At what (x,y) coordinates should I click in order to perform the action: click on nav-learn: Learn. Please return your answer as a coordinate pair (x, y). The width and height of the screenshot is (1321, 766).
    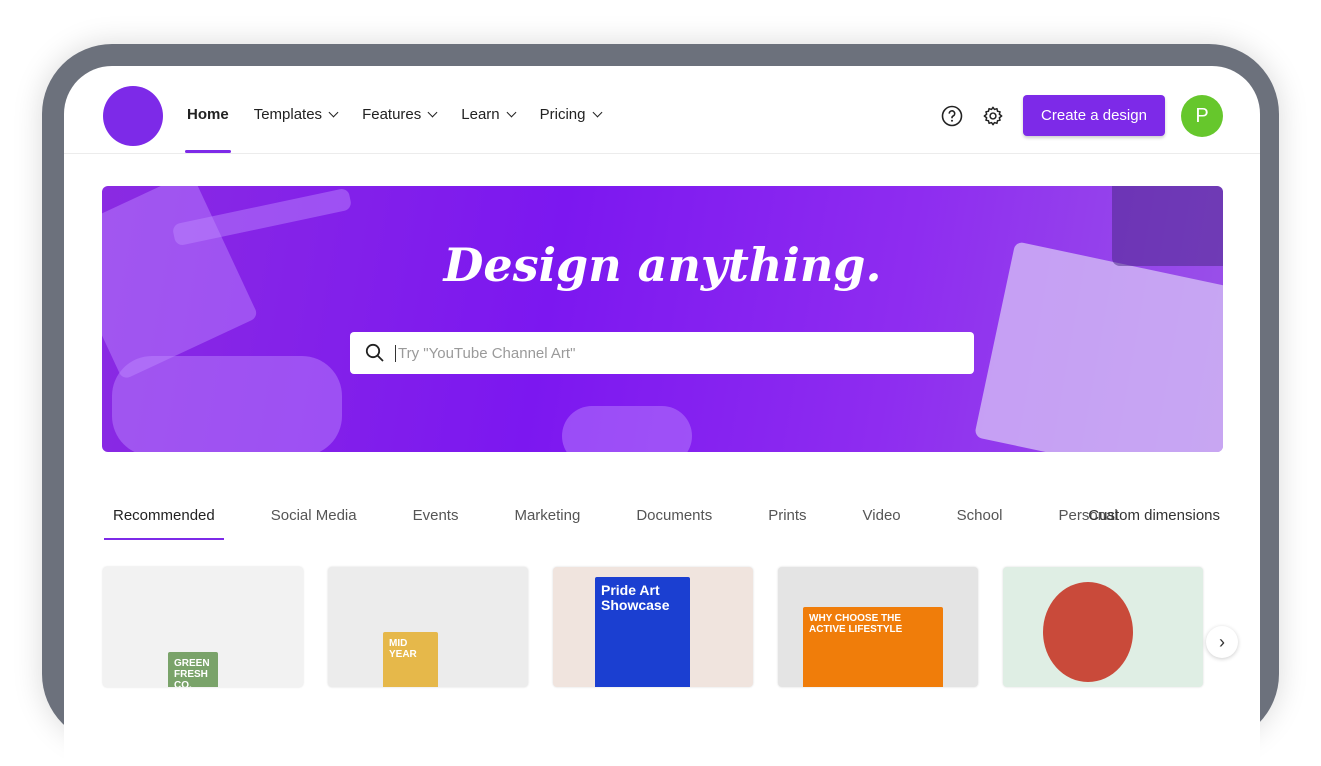
    Looking at the image, I should click on (489, 114).